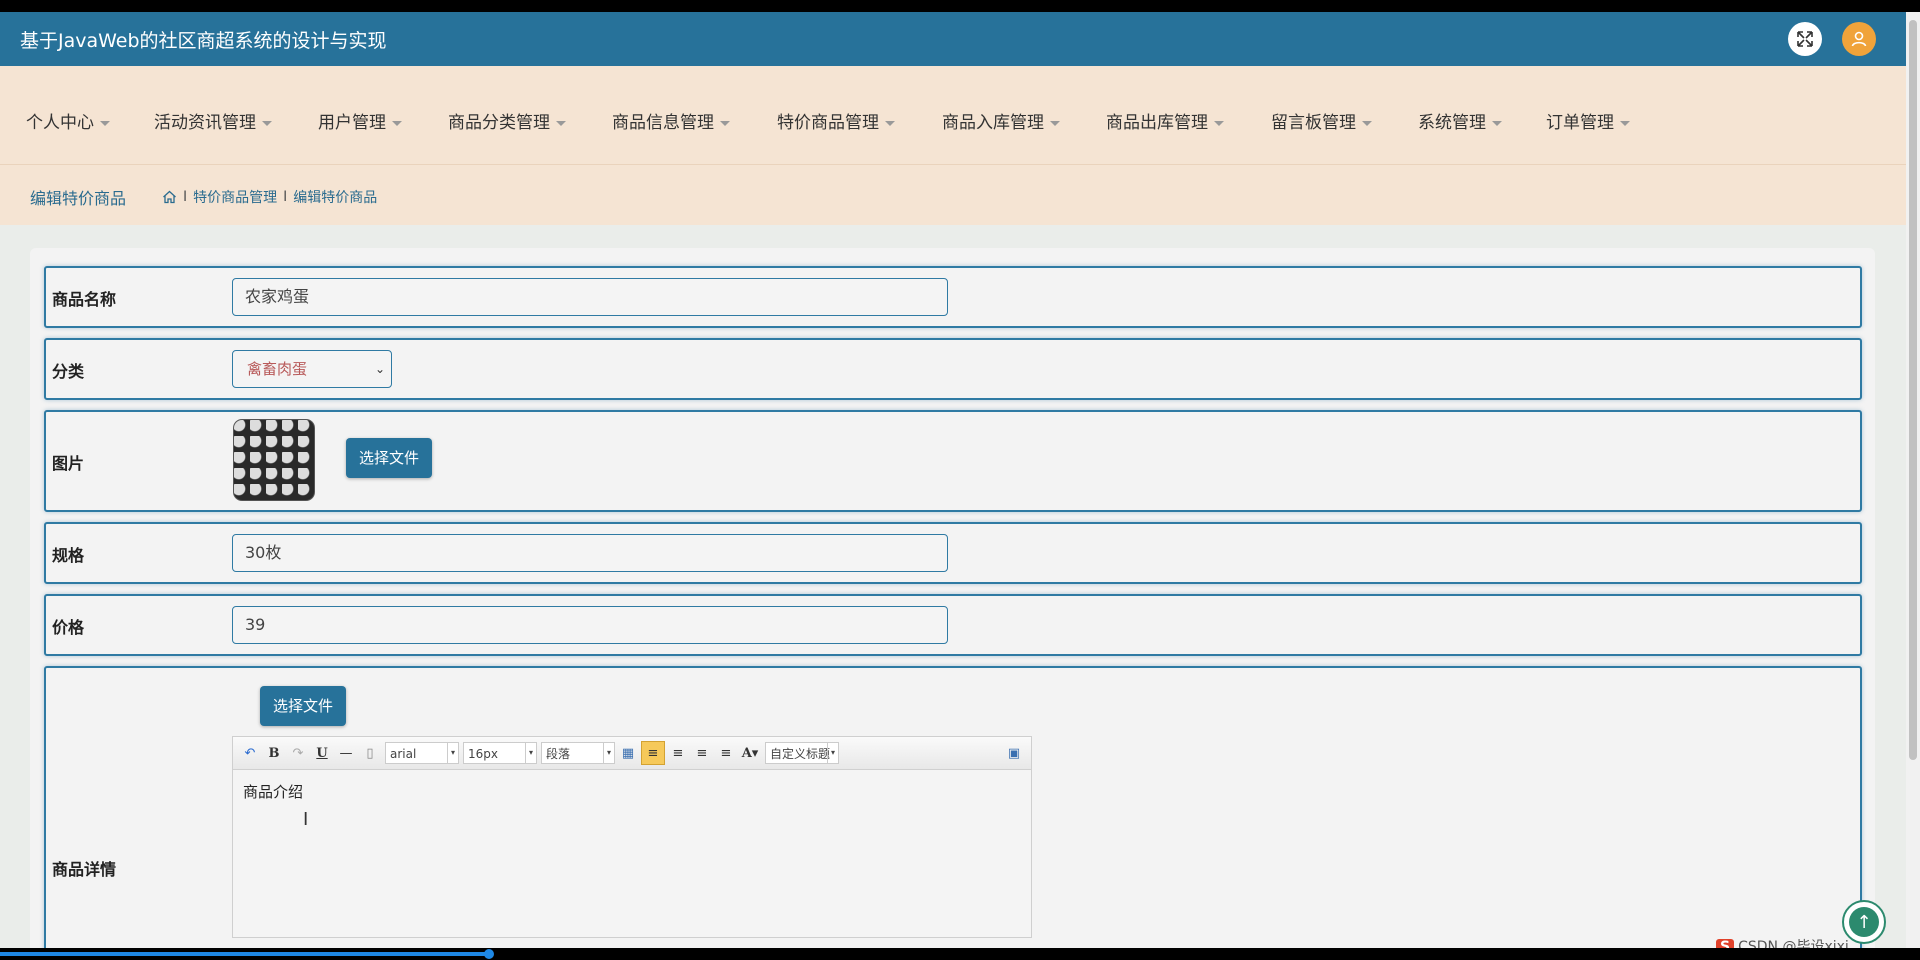  Describe the element at coordinates (245, 954) in the screenshot. I see `progress-fill` at that location.